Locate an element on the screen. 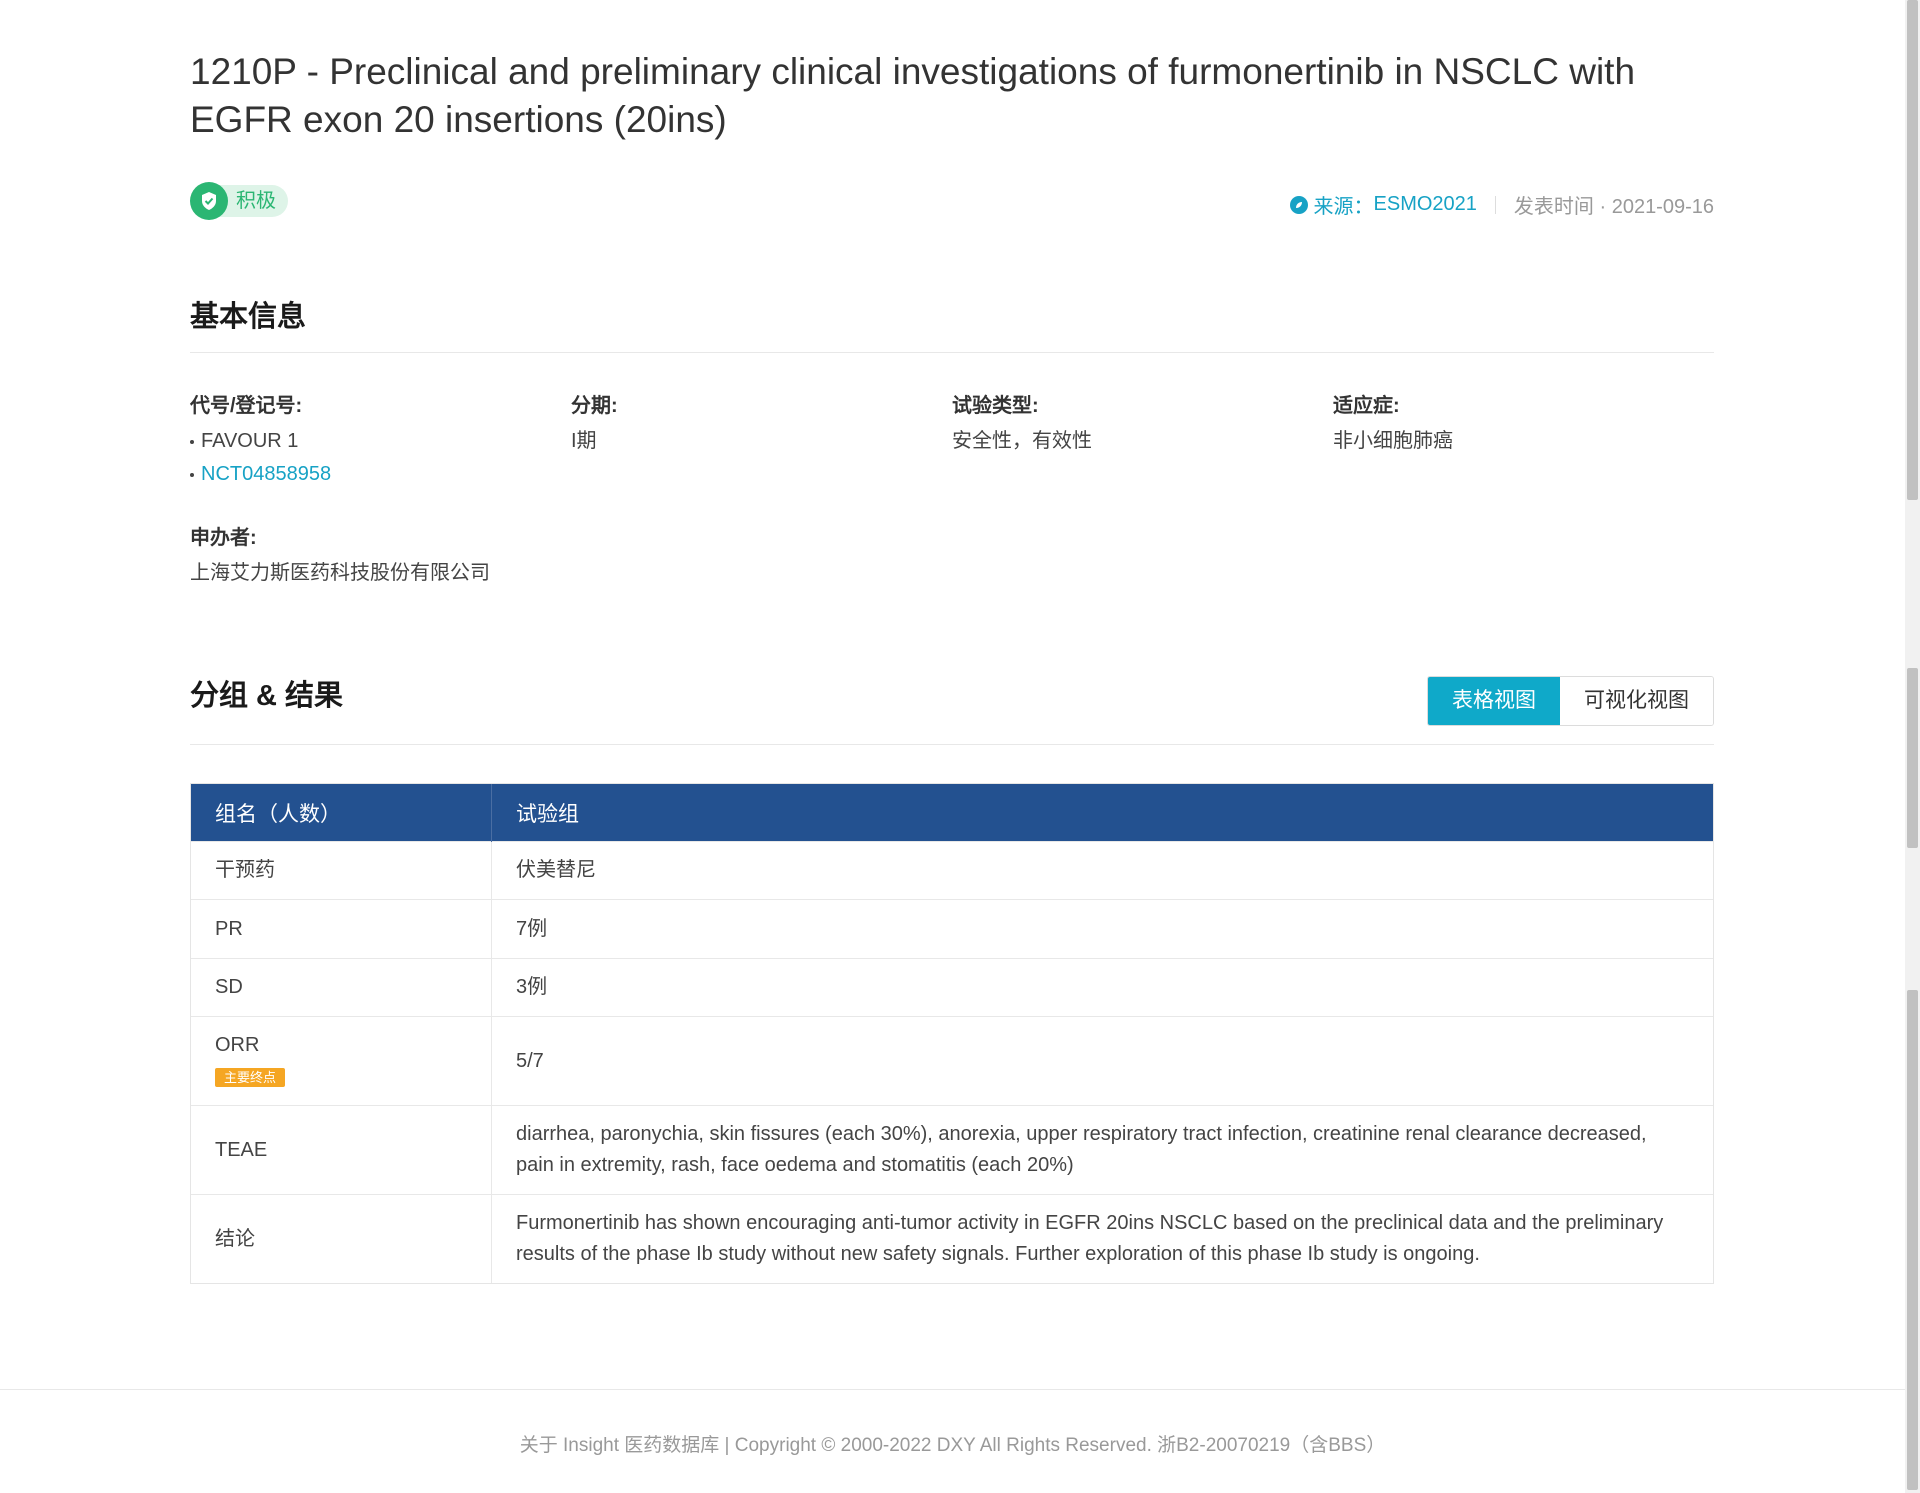  table-row: 干预药 伏美替尼 is located at coordinates (952, 870).